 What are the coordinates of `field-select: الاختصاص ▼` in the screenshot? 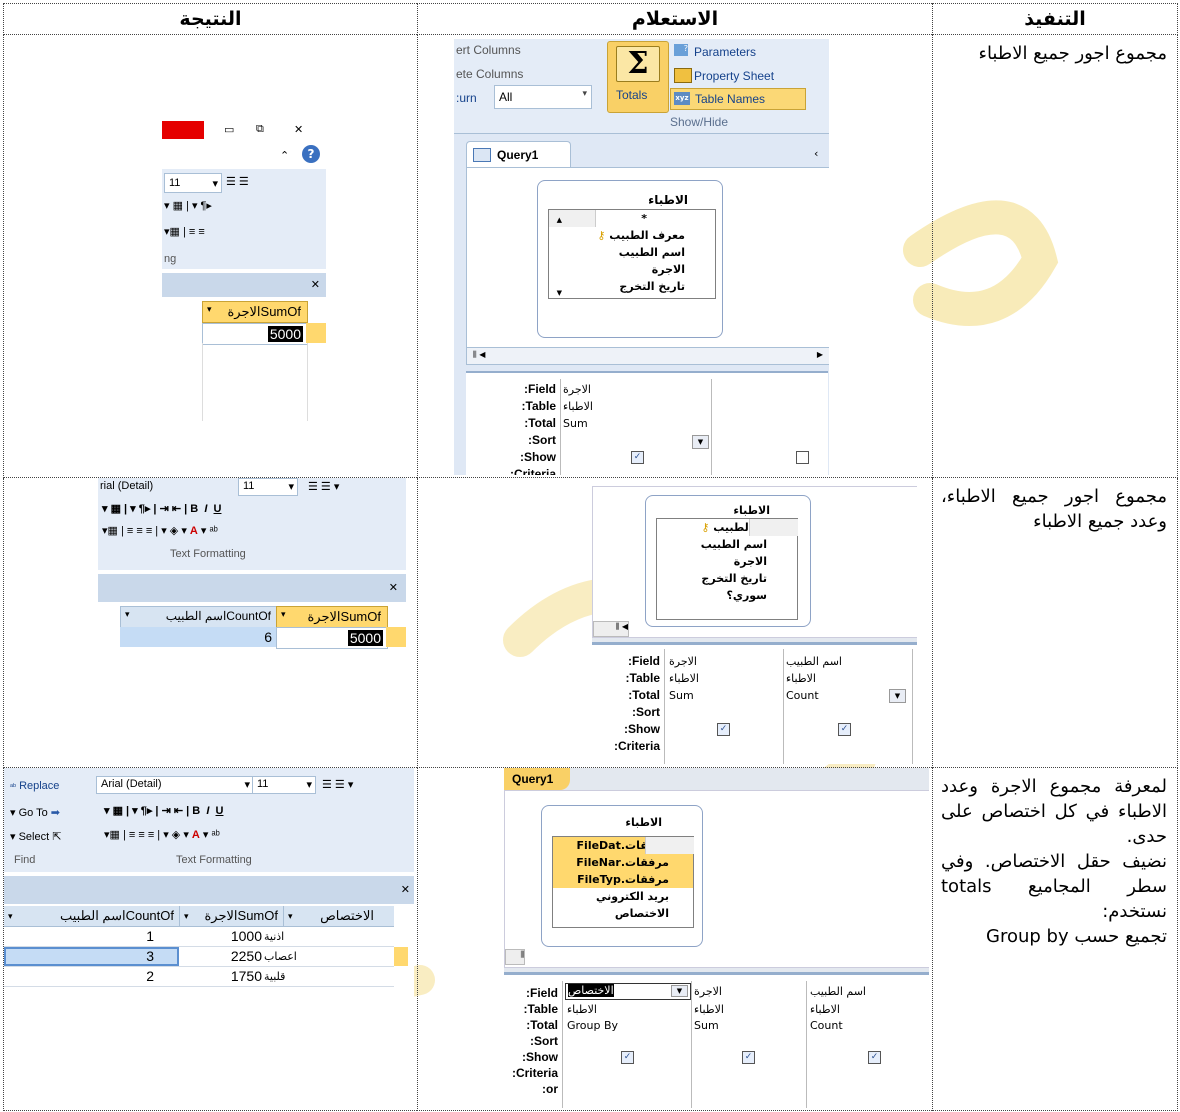 It's located at (628, 991).